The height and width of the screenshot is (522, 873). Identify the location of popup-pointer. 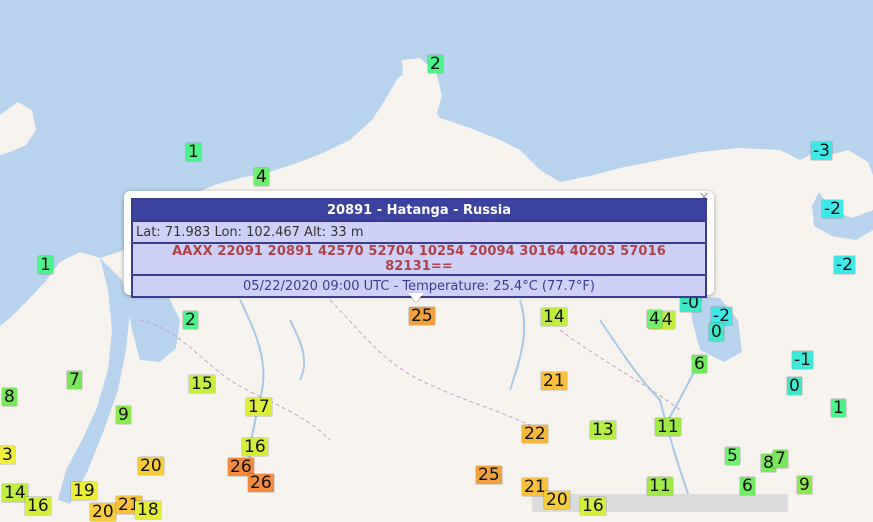
(416, 297).